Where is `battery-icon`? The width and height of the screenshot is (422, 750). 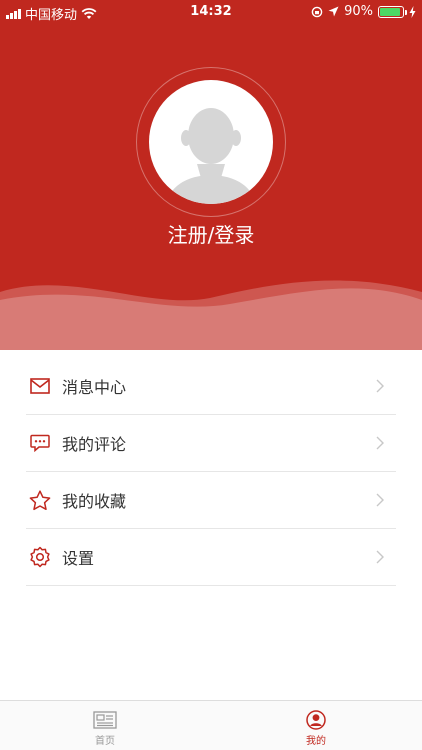
battery-icon is located at coordinates (392, 11).